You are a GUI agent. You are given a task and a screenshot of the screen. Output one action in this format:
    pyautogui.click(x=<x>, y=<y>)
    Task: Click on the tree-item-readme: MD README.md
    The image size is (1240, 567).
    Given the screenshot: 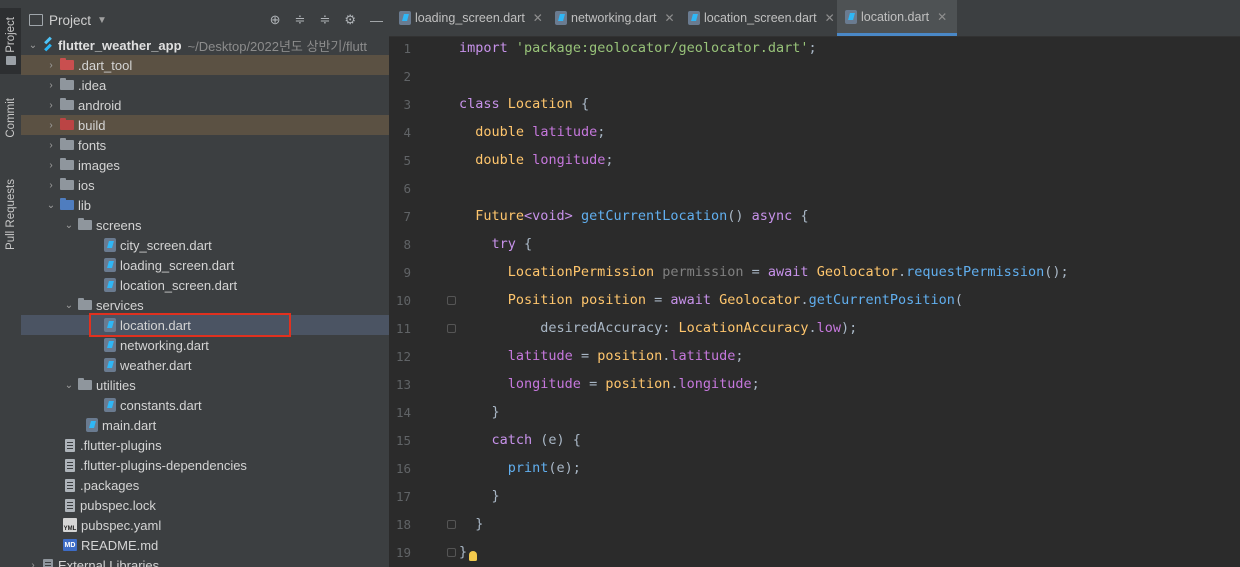 What is the action you would take?
    pyautogui.click(x=205, y=545)
    